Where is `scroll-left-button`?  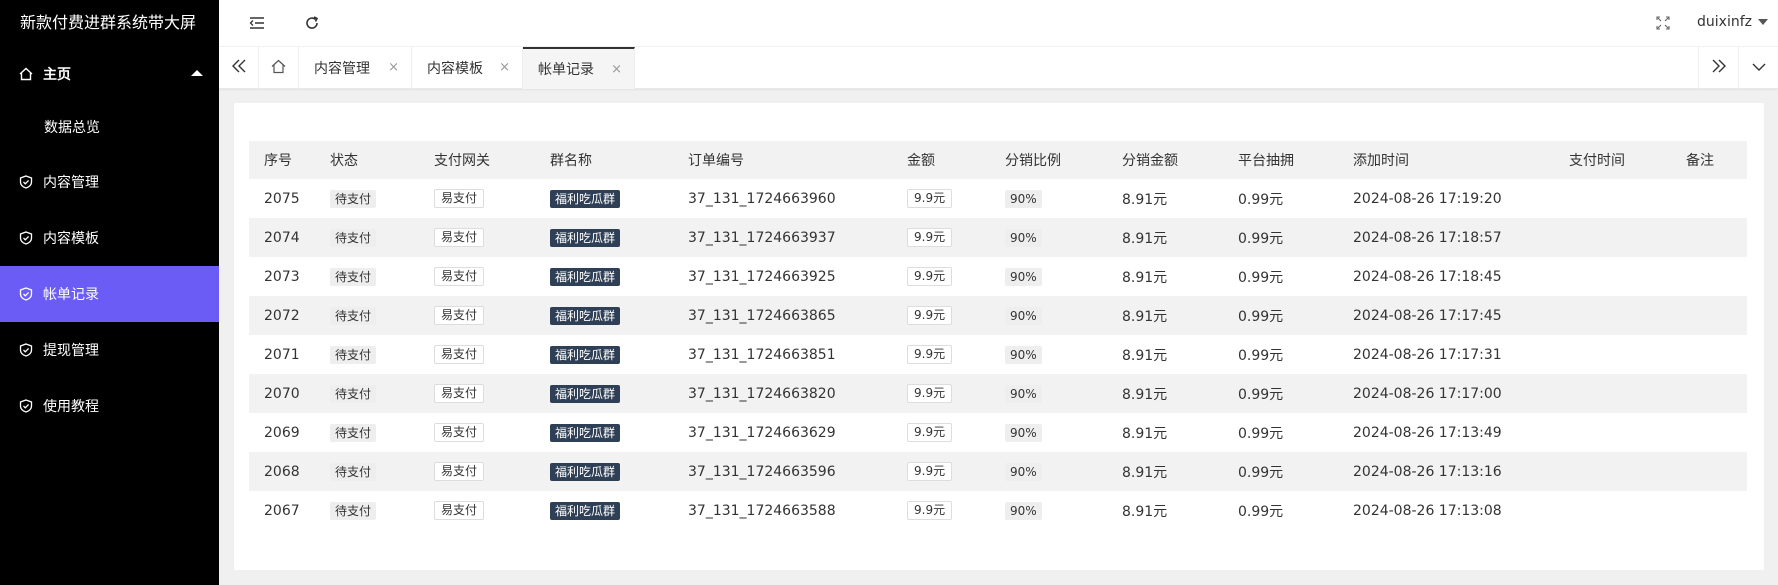
scroll-left-button is located at coordinates (239, 68).